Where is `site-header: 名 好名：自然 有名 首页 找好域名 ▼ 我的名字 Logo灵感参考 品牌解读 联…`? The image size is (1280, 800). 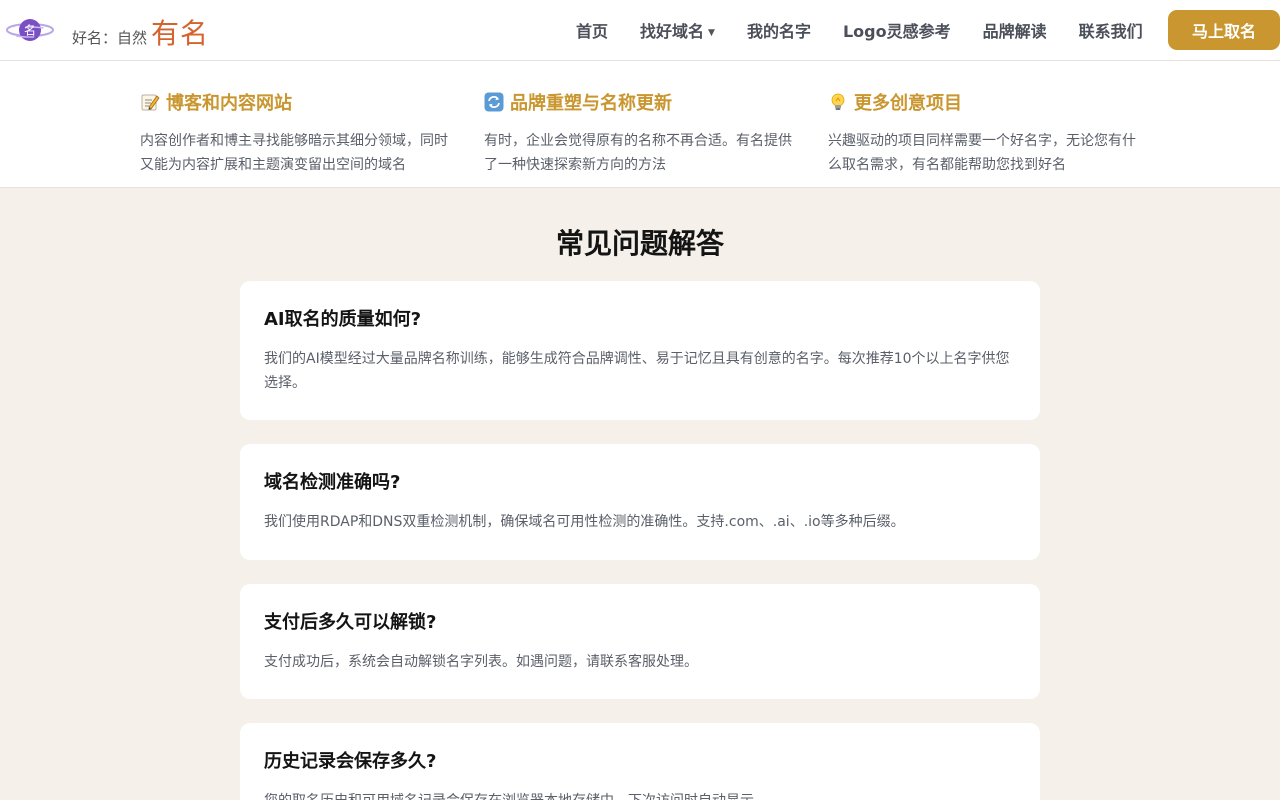 site-header: 名 好名：自然 有名 首页 找好域名 ▼ 我的名字 Logo灵感参考 品牌解读 联… is located at coordinates (640, 30).